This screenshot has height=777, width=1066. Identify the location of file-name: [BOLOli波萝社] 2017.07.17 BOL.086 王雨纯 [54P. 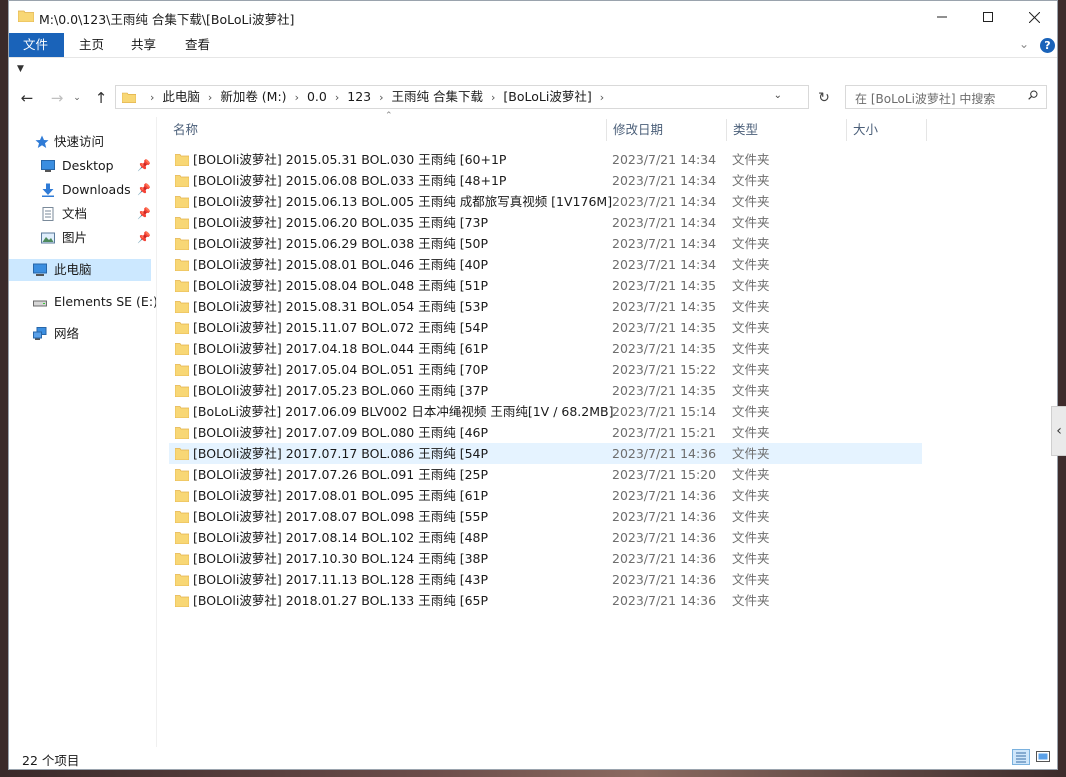
(341, 453).